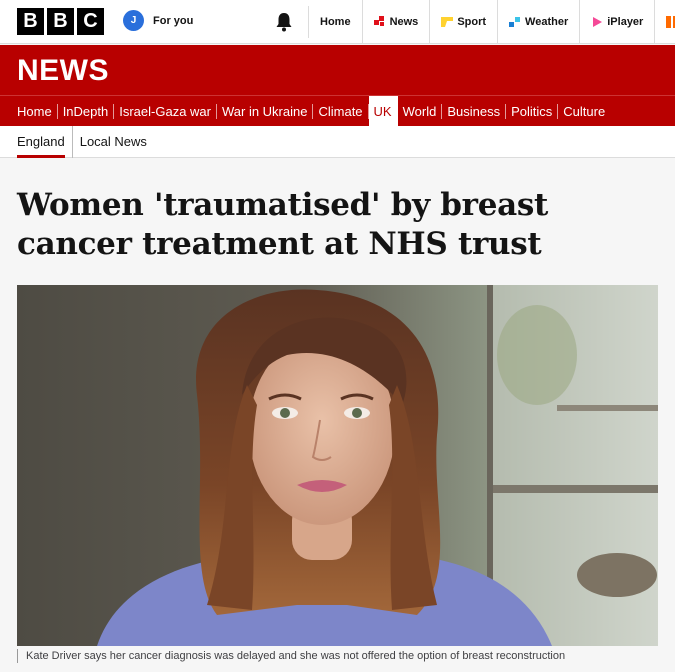 Image resolution: width=675 pixels, height=672 pixels. Describe the element at coordinates (45, 141) in the screenshot. I see `subnav-item-england: England` at that location.